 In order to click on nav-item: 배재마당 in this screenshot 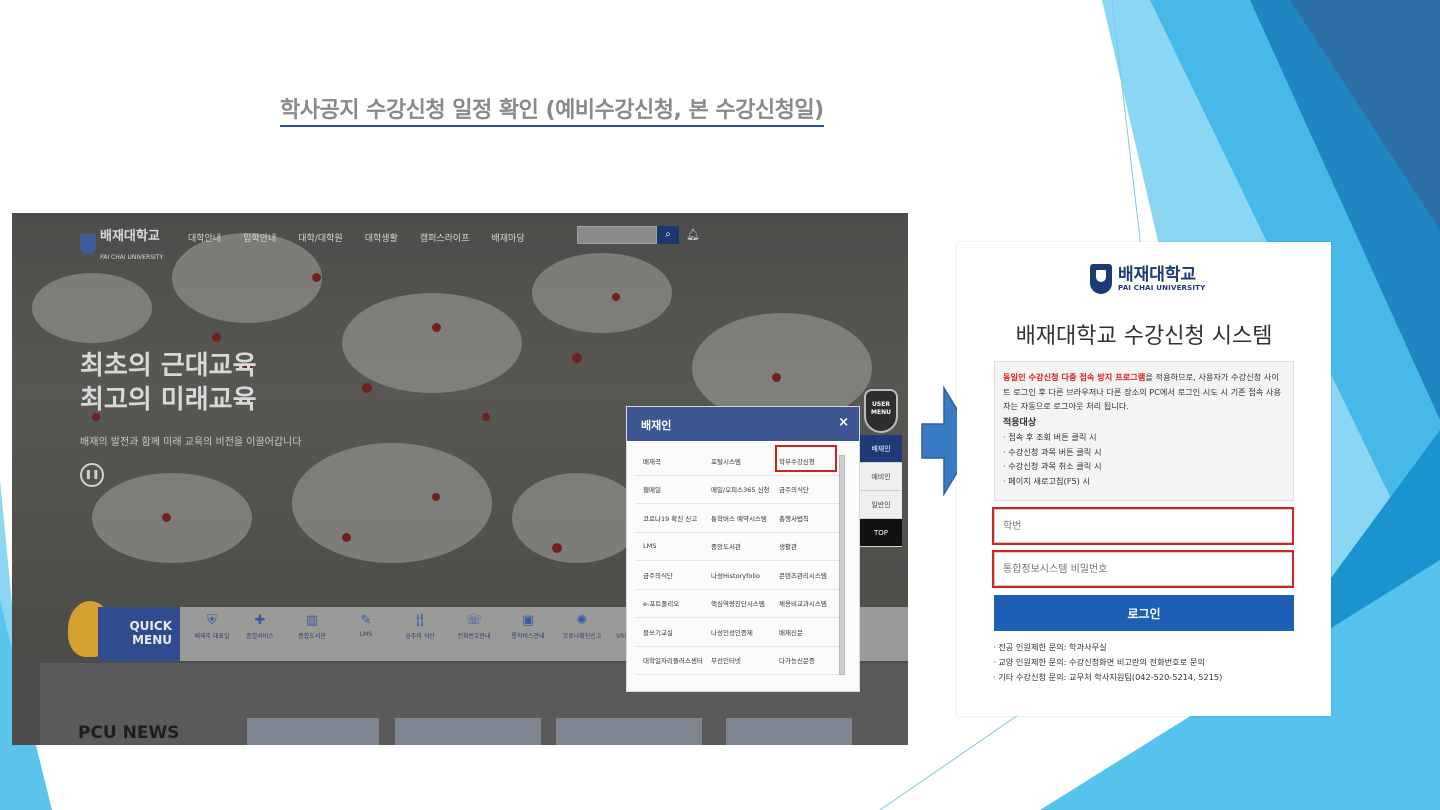, I will do `click(508, 237)`.